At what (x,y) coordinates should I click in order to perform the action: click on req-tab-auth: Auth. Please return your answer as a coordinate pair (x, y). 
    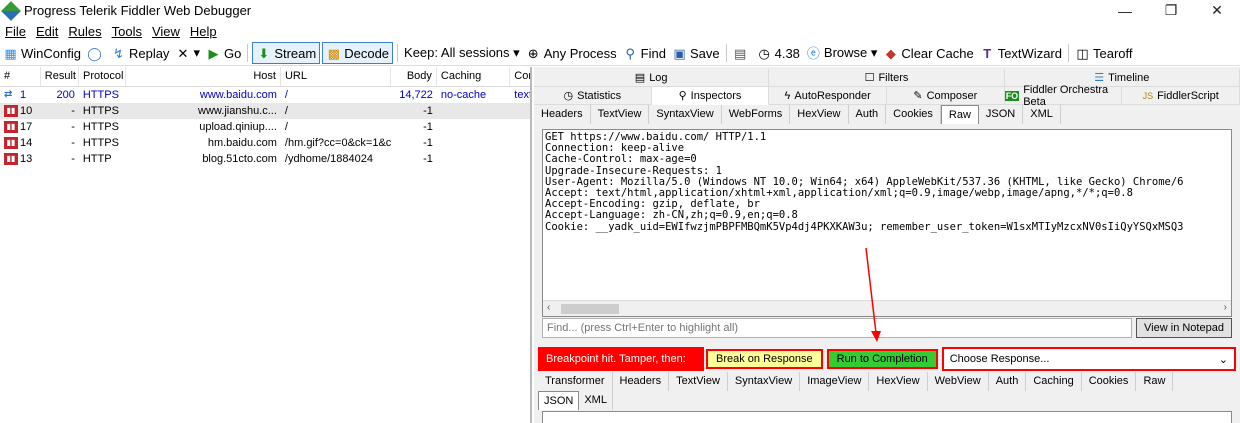
    Looking at the image, I should click on (867, 114).